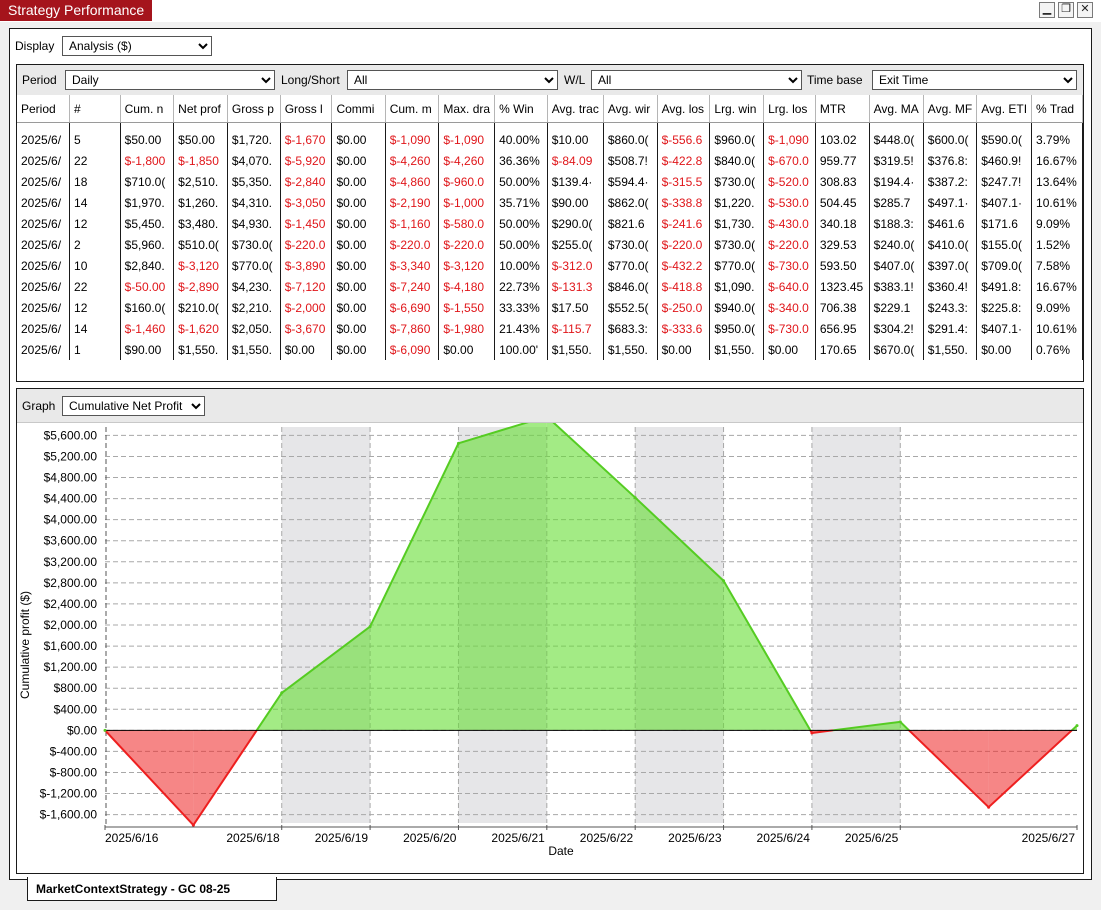  What do you see at coordinates (1057, 136) in the screenshot?
I see `table-cell: 3.79%` at bounding box center [1057, 136].